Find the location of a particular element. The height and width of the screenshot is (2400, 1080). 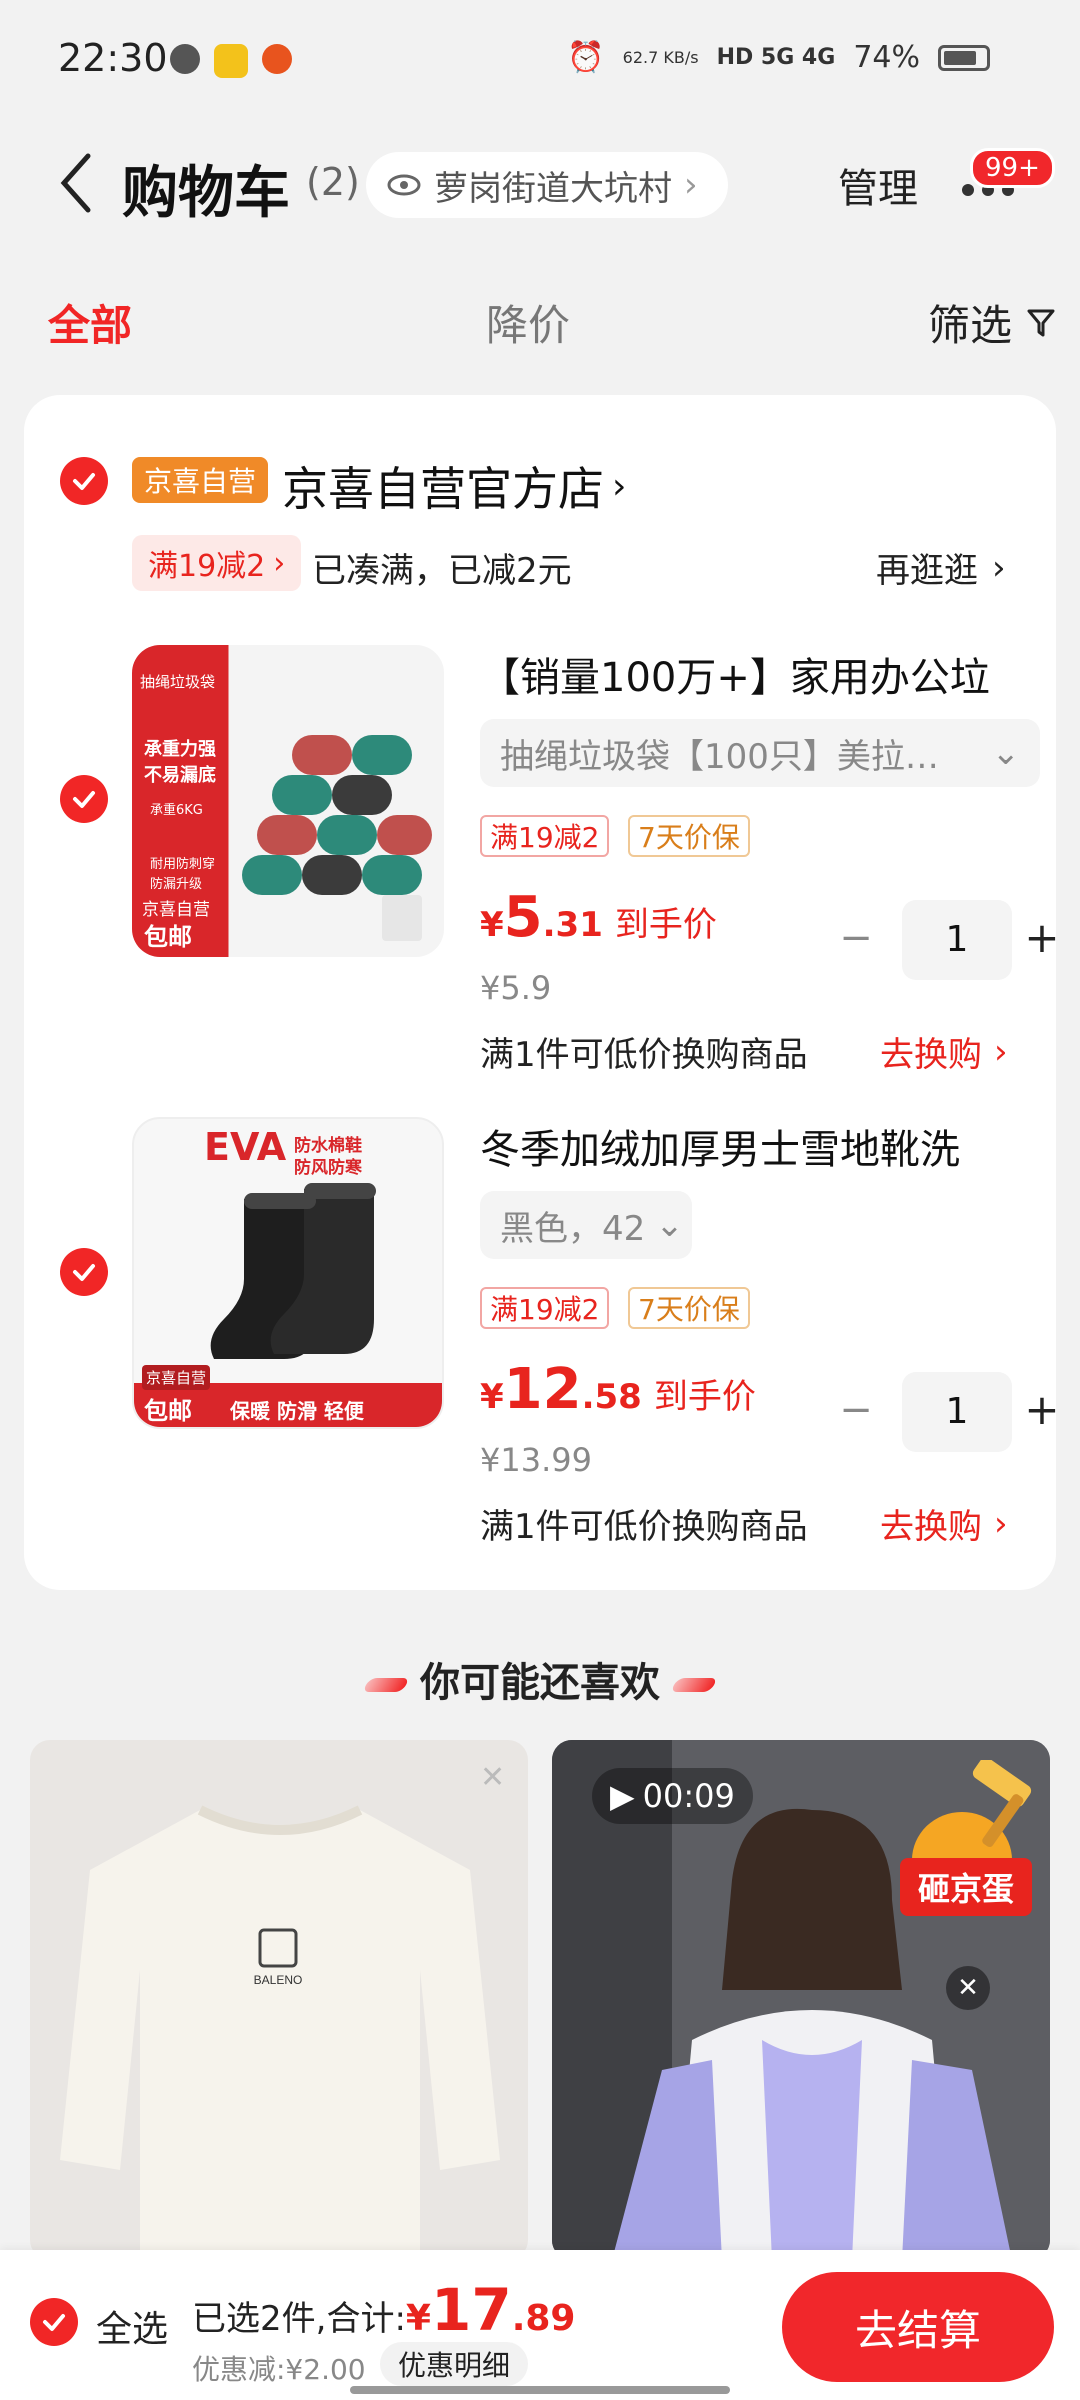

tab-price-drop: 降价 is located at coordinates (528, 322).